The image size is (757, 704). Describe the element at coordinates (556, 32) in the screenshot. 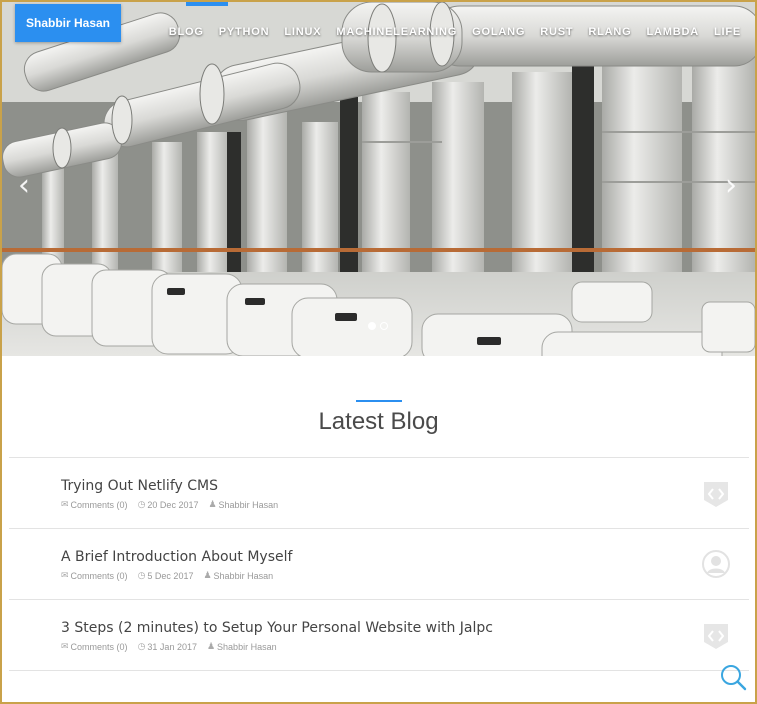

I see `nav-item-rust: RUST` at that location.